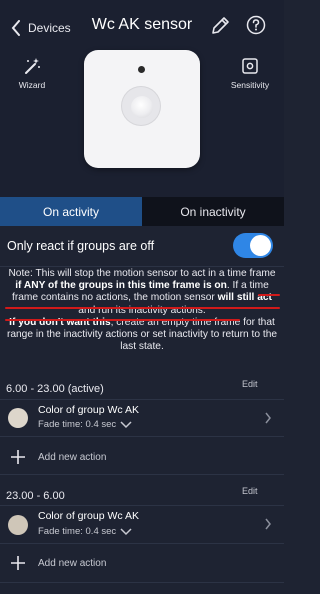  I want to click on wizard-button: Wizard, so click(32, 73).